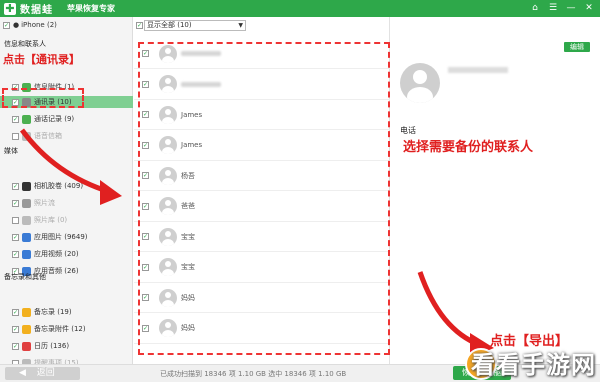 This screenshot has height=382, width=600. What do you see at coordinates (56, 254) in the screenshot?
I see `category-label: 应用视频 (20)` at bounding box center [56, 254].